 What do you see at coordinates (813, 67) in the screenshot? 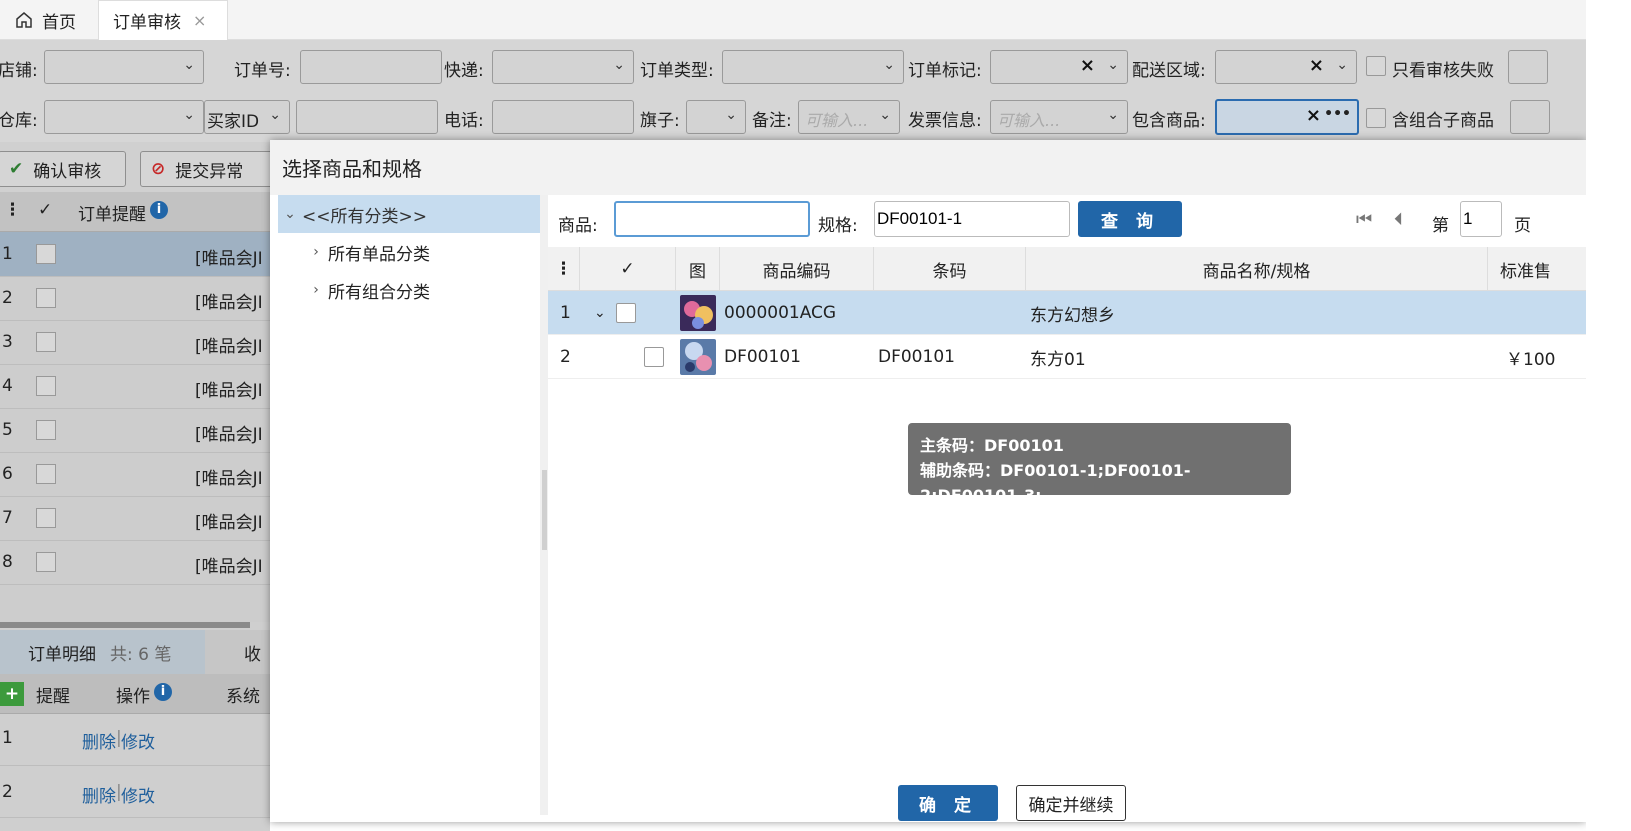
I see `order-type-select: ⌄` at bounding box center [813, 67].